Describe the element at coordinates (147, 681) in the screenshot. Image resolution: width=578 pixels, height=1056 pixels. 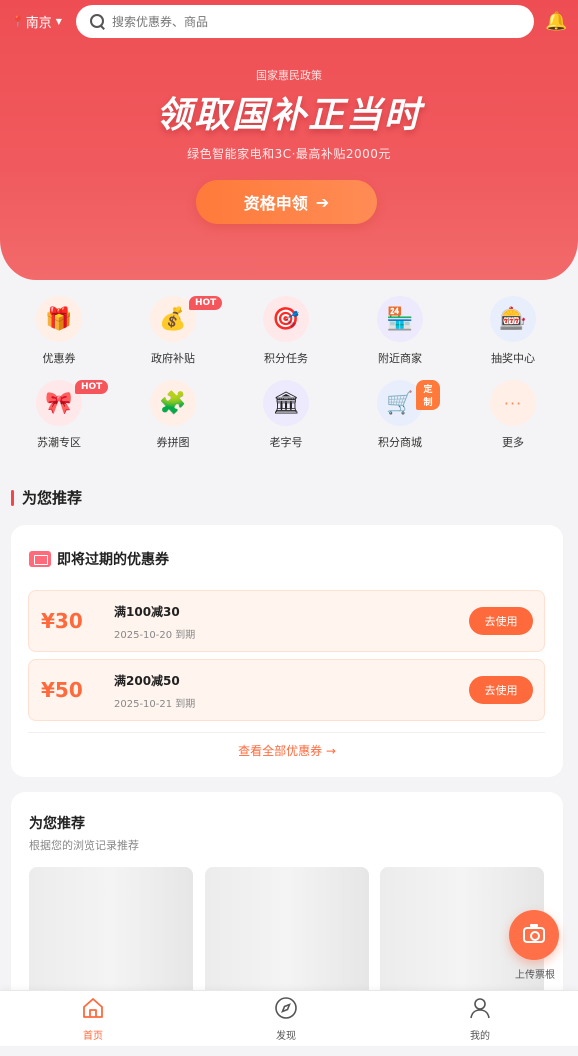
I see `coupon-condition: 满200减50` at that location.